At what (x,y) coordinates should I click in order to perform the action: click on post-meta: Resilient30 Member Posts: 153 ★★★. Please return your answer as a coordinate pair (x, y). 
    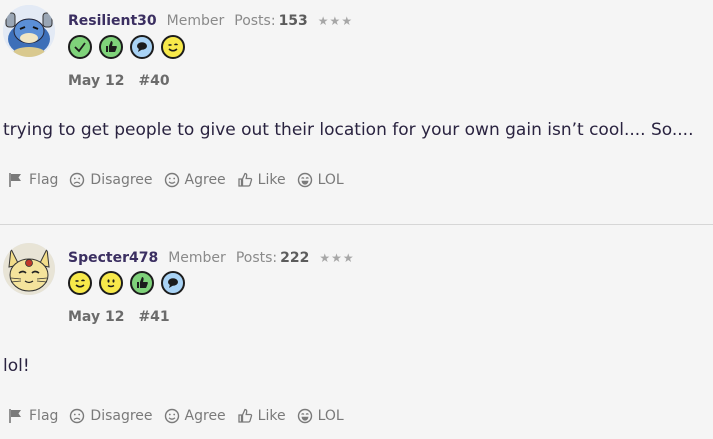
    Looking at the image, I should click on (210, 21).